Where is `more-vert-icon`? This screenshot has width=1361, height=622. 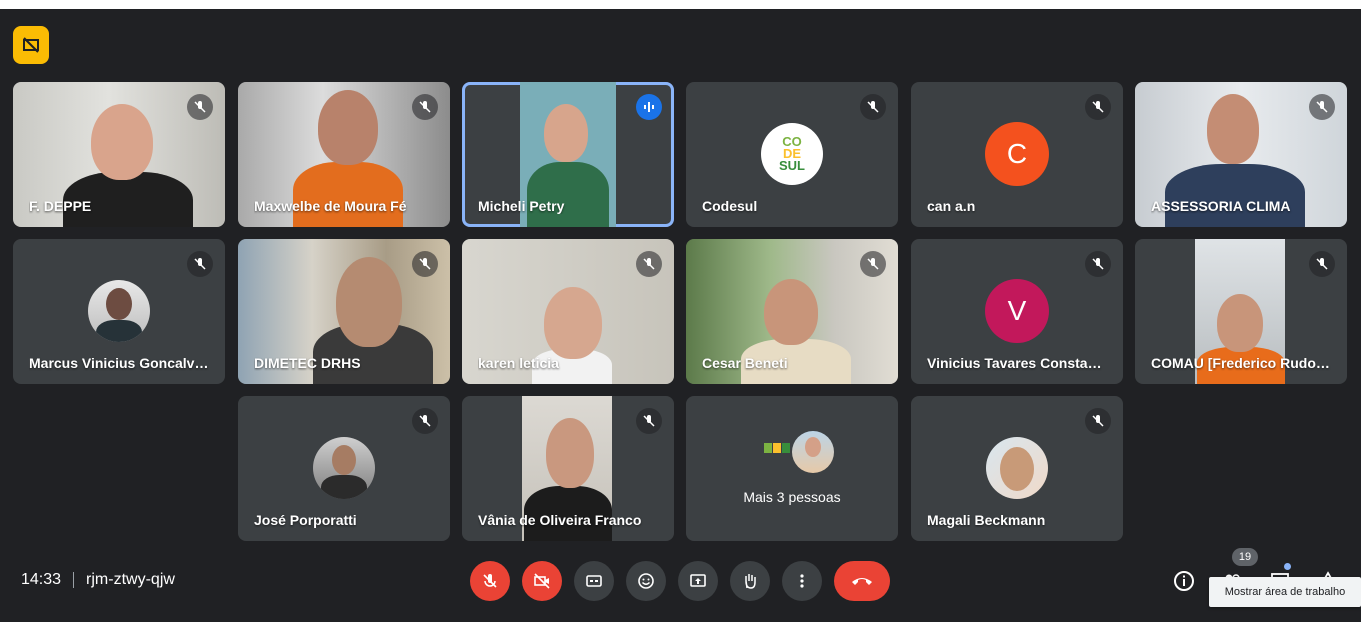 more-vert-icon is located at coordinates (802, 581).